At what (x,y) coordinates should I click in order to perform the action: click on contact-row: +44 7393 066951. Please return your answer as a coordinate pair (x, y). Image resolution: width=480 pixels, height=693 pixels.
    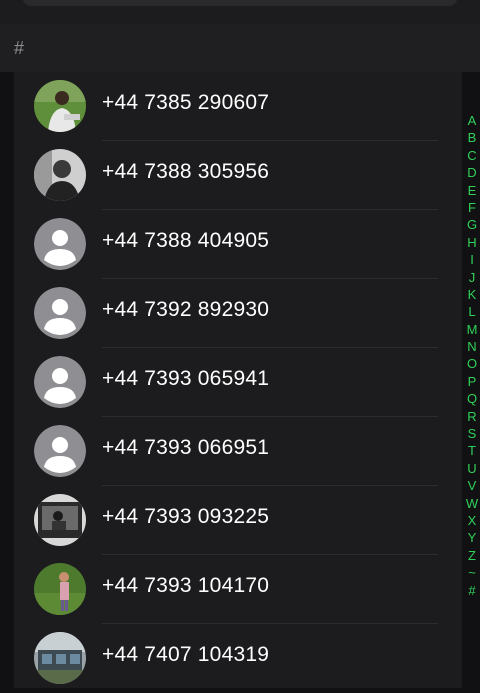
    Looking at the image, I should click on (238, 451).